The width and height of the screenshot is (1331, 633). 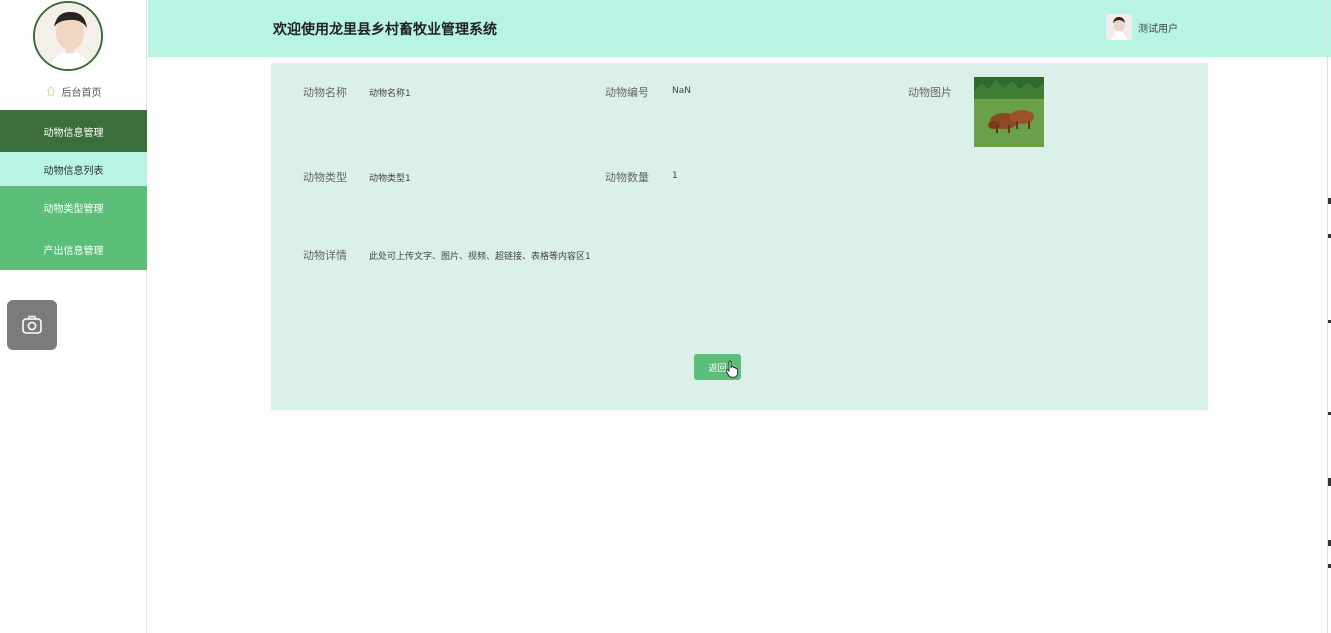 What do you see at coordinates (325, 92) in the screenshot?
I see `animal-name-label: 动物名称` at bounding box center [325, 92].